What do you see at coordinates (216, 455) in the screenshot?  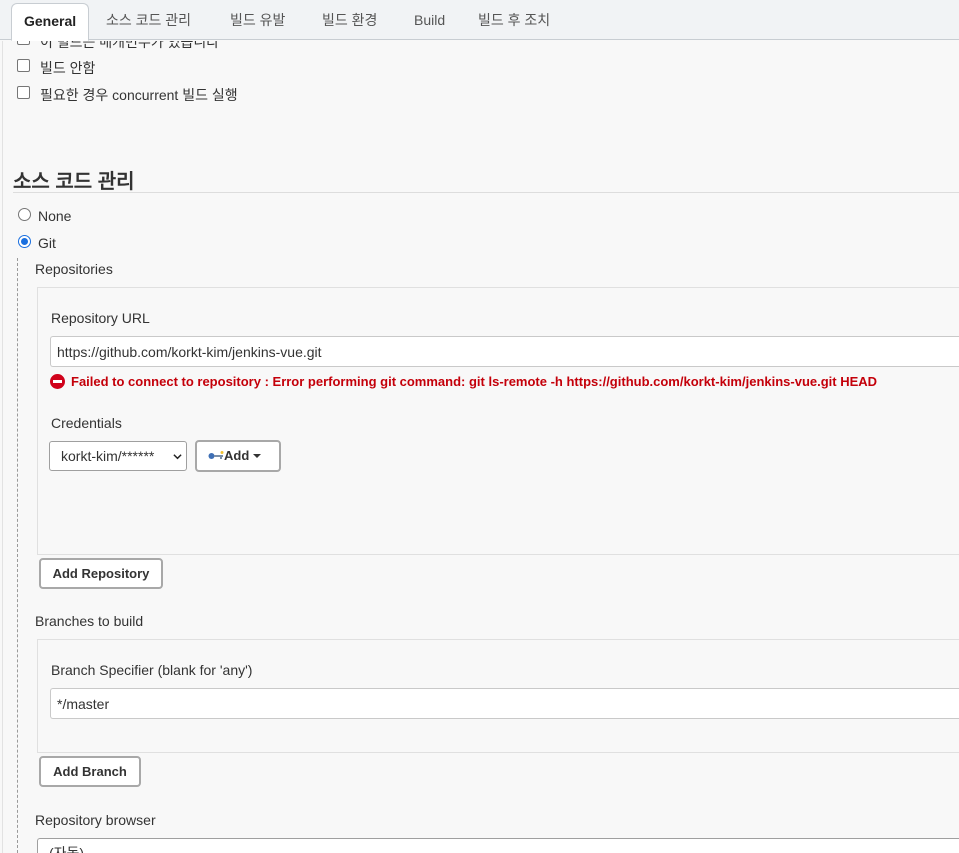 I see `key-icon` at bounding box center [216, 455].